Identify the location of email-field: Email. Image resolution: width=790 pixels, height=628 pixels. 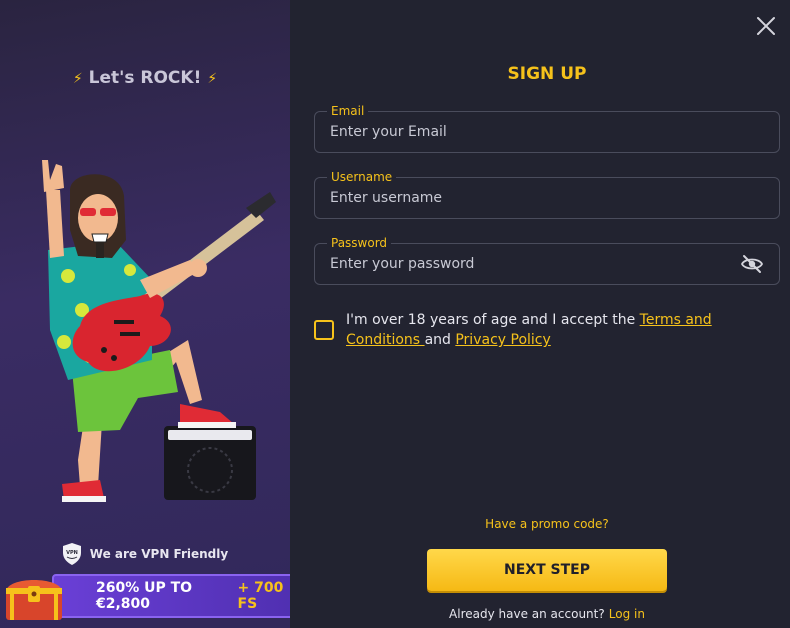
(547, 128).